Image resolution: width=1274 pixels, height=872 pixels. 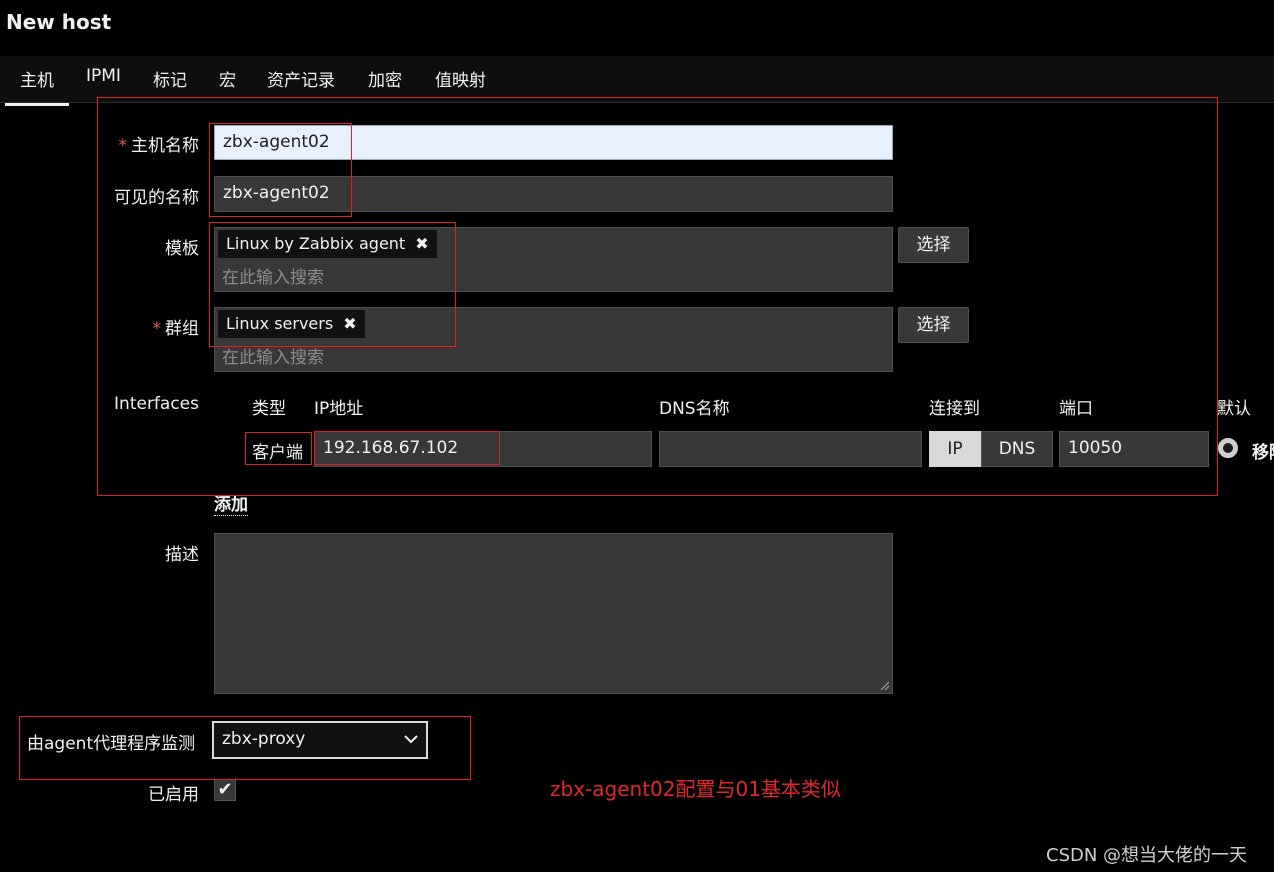 I want to click on description-label: 描述, so click(x=182, y=555).